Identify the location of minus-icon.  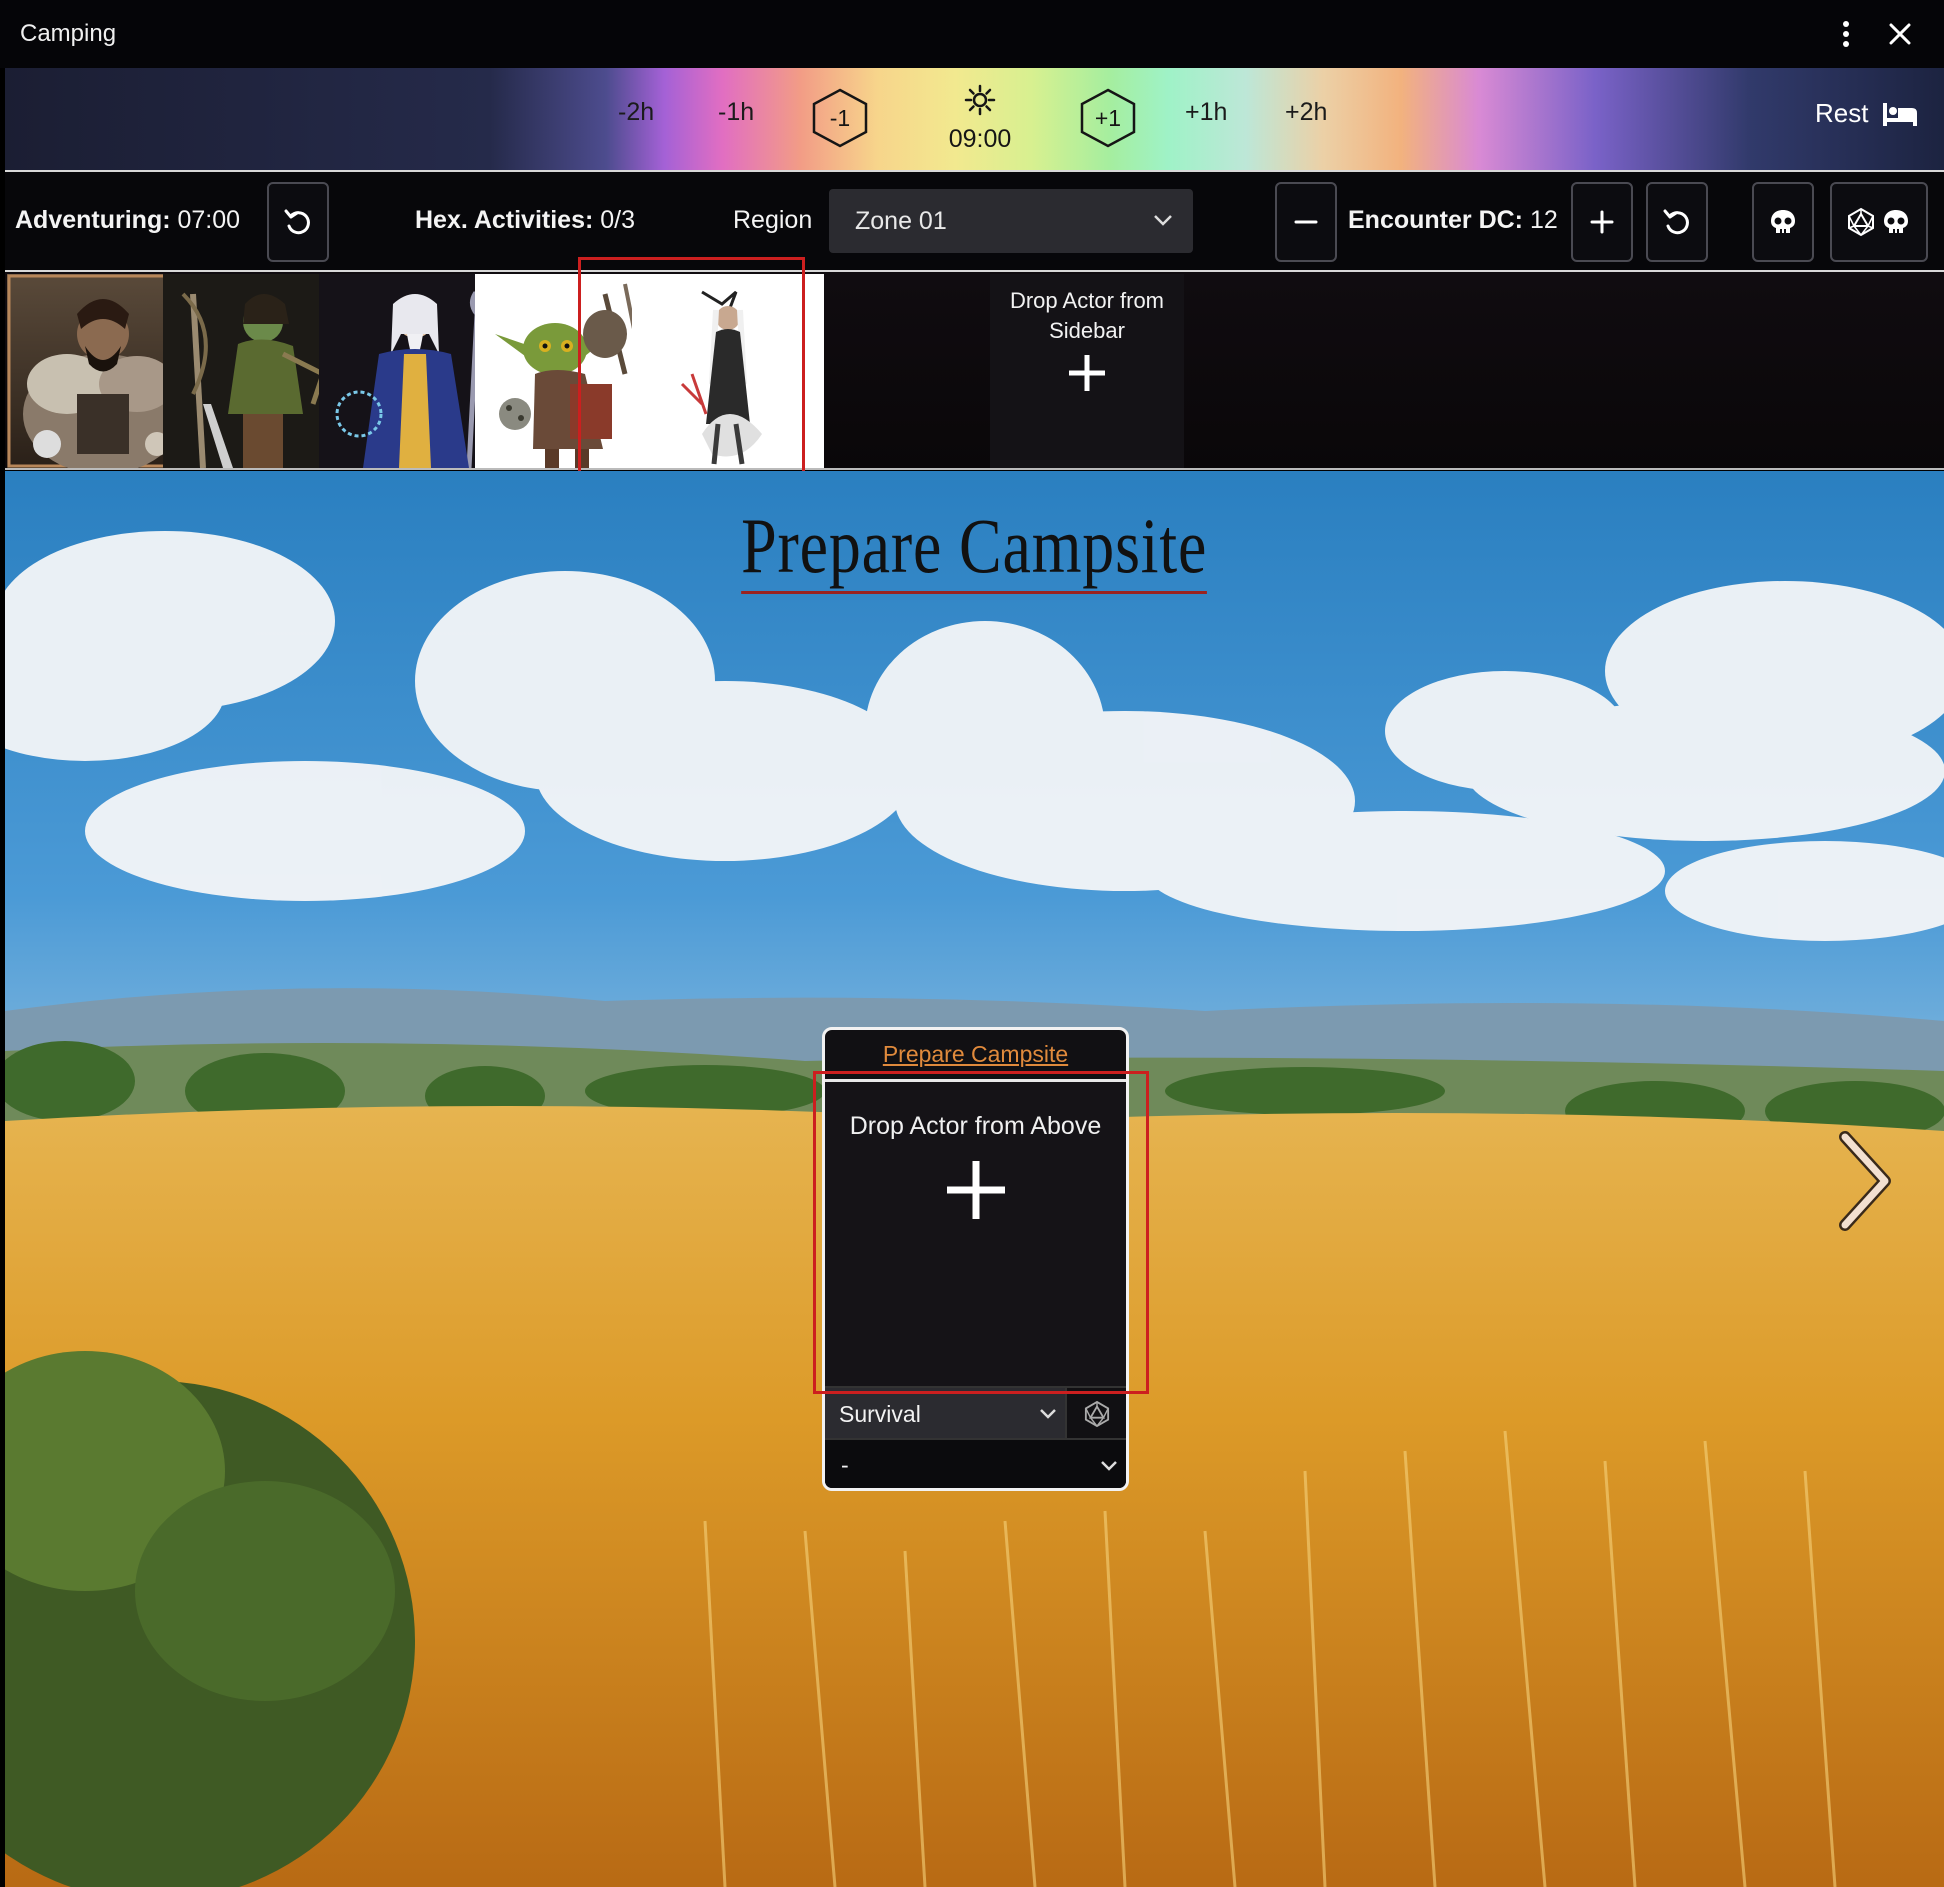
(1306, 222).